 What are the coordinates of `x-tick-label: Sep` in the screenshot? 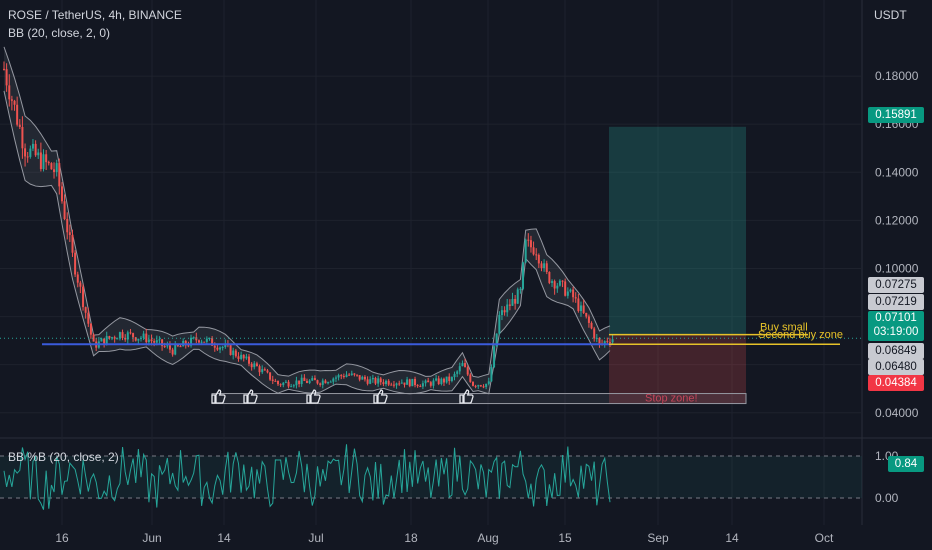 It's located at (658, 538).